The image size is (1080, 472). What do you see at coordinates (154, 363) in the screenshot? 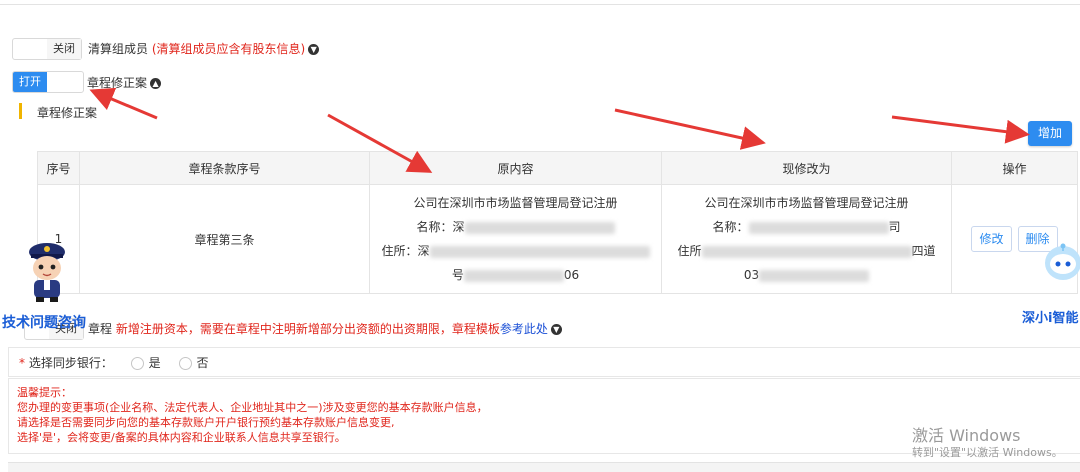
I see `radio-yes-label: 是` at bounding box center [154, 363].